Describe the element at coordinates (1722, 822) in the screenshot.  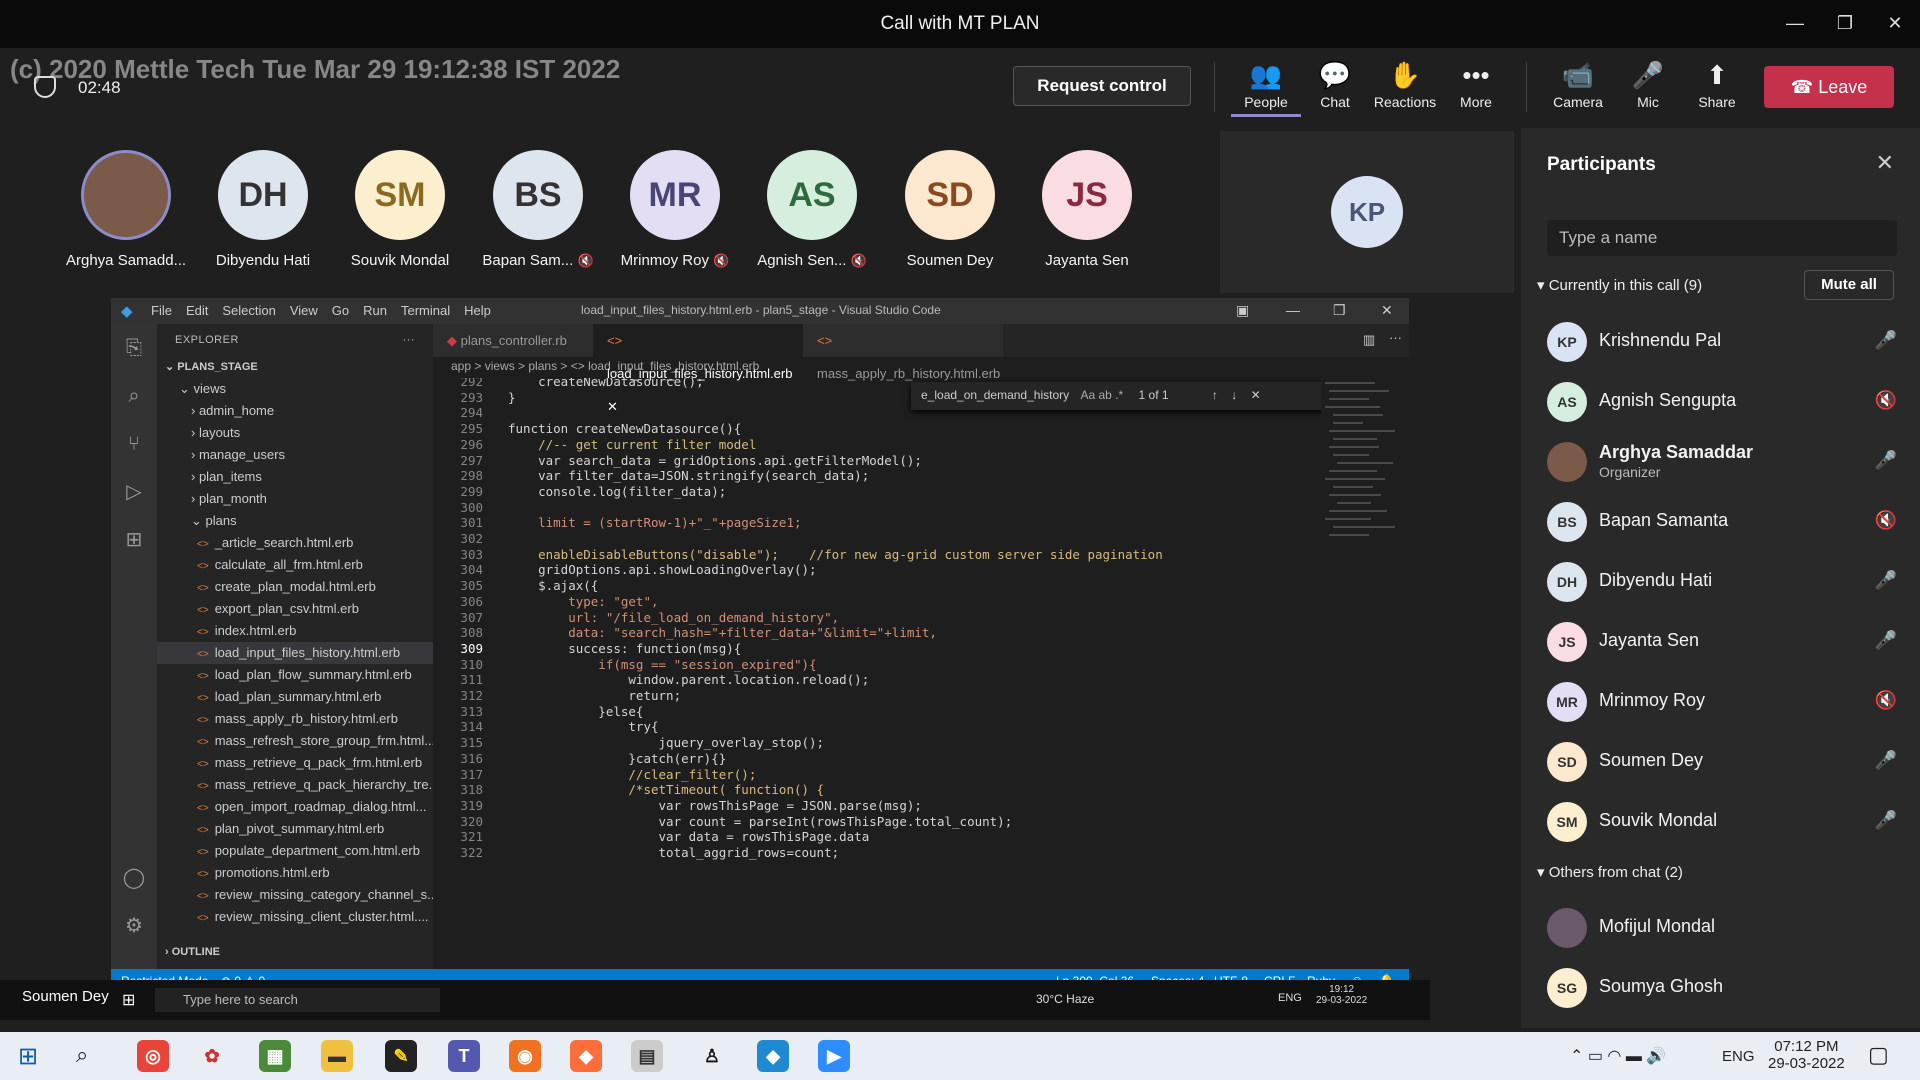
I see `participant-row: SM Souvik Mondal 🎤` at that location.